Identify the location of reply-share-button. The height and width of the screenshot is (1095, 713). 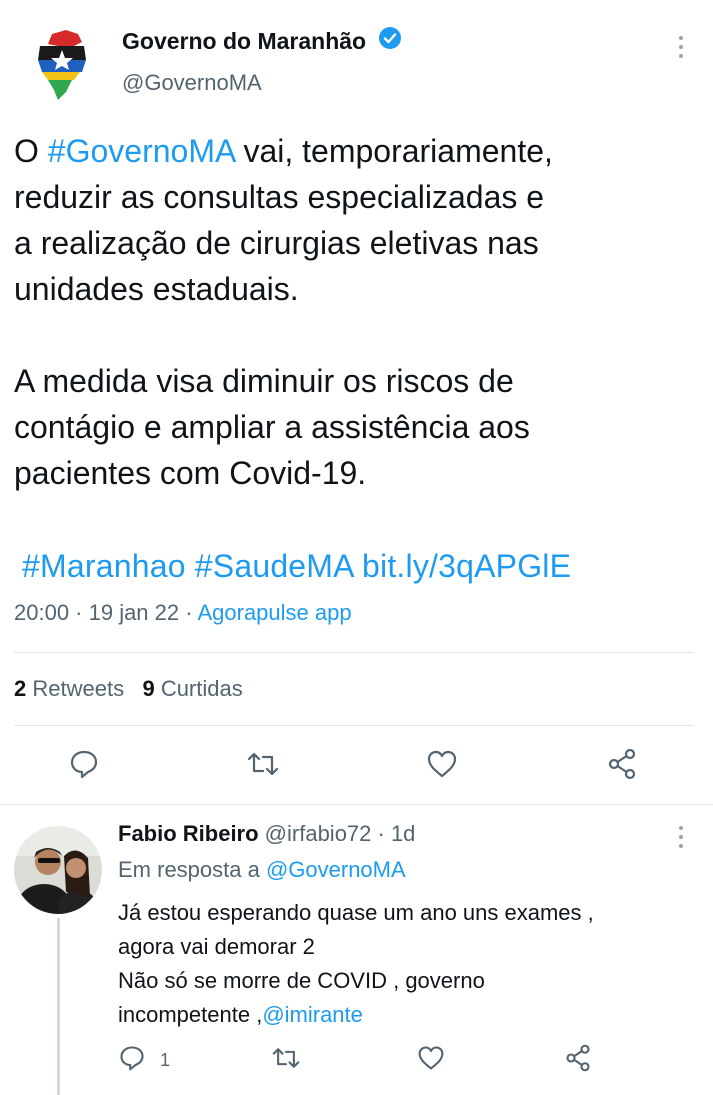
(578, 1060).